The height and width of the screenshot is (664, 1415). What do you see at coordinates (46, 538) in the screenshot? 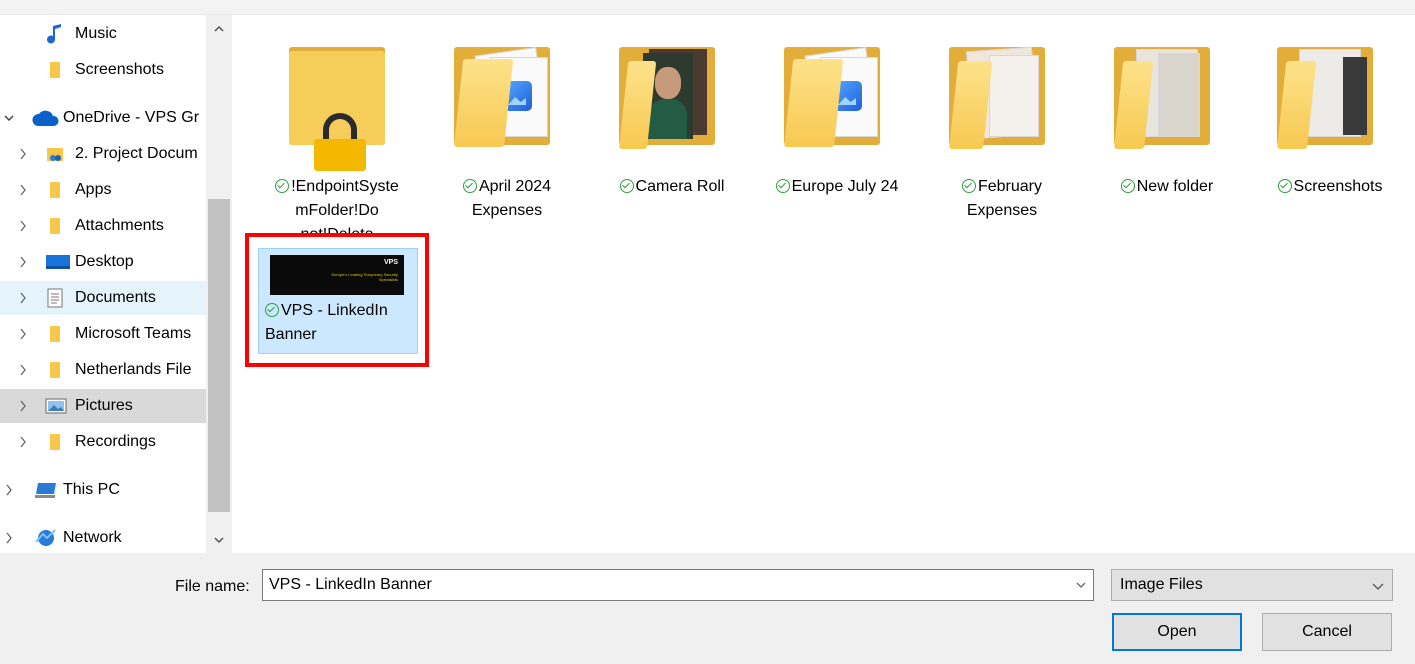
I see `network-icon` at bounding box center [46, 538].